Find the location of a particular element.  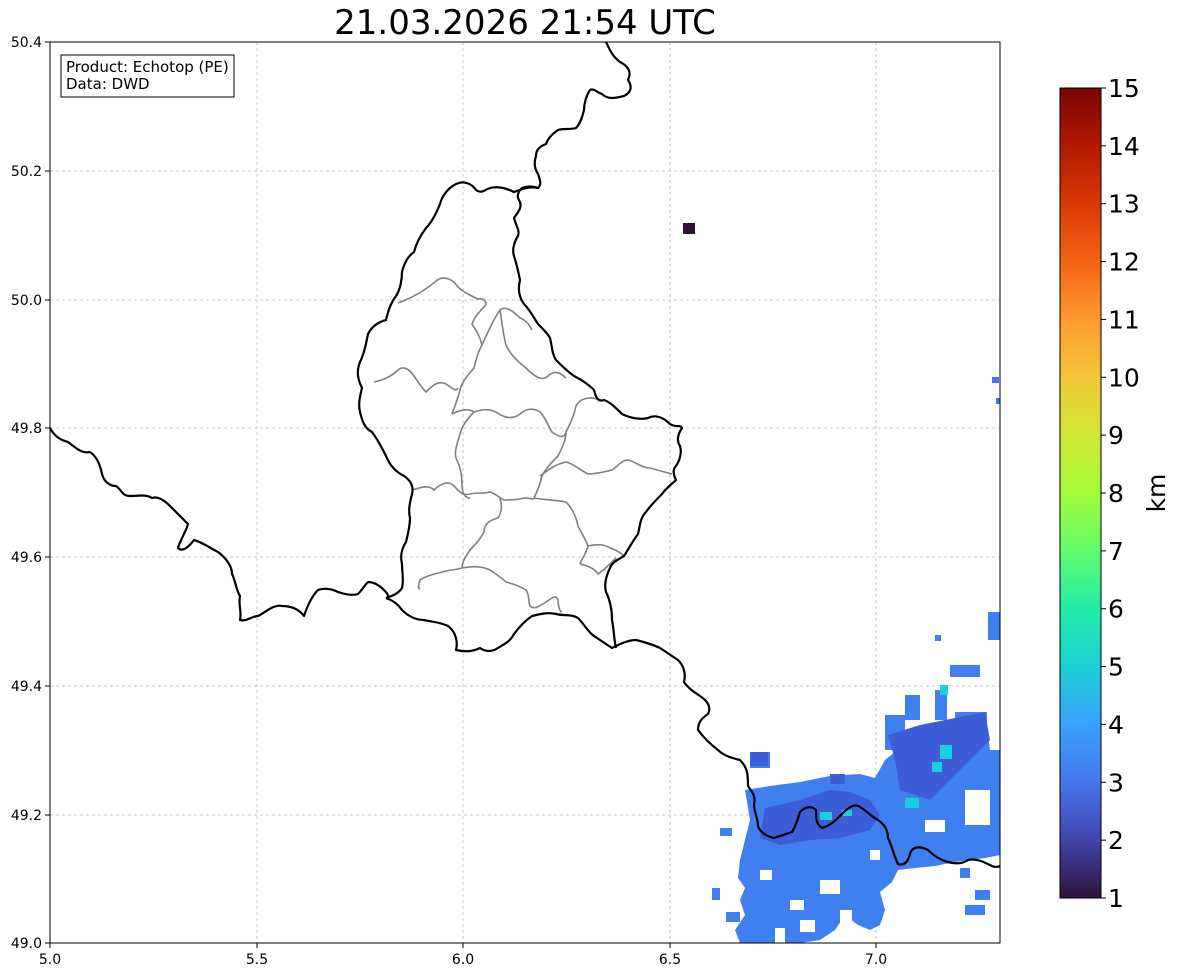

y-tick-label: 49.0 is located at coordinates (26, 944).